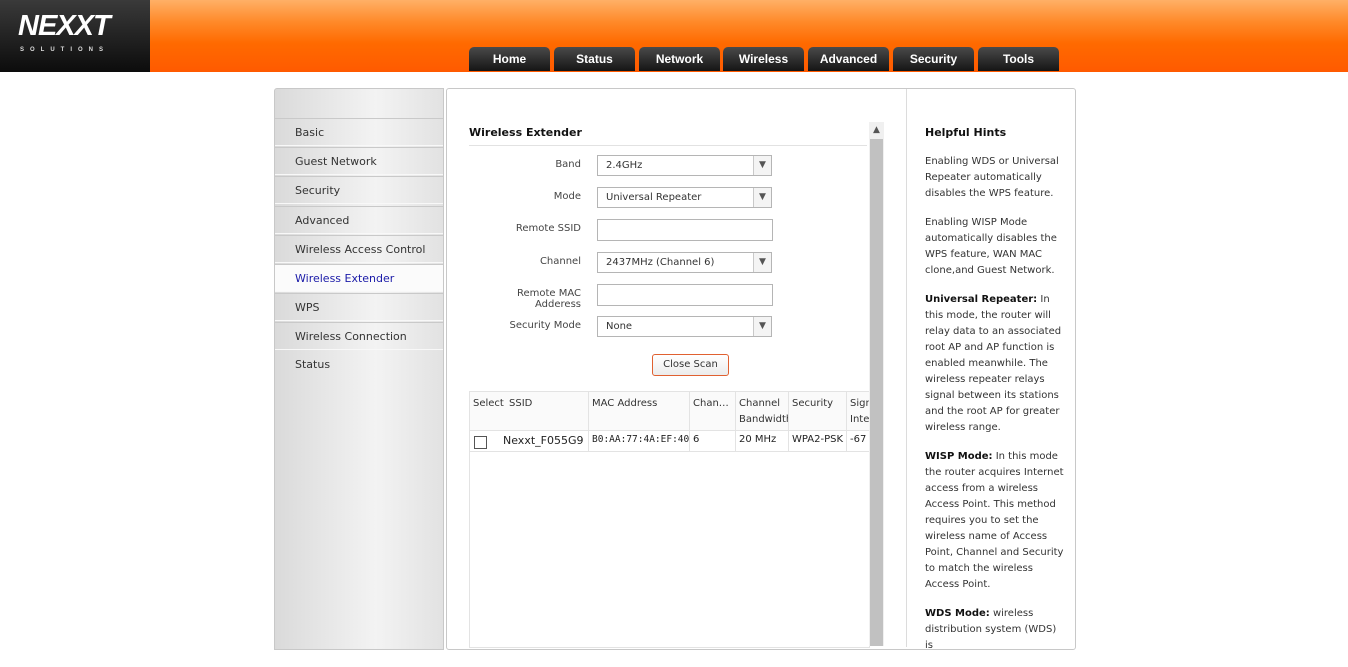 Image resolution: width=1348 pixels, height=667 pixels. What do you see at coordinates (690, 365) in the screenshot?
I see `close-scan-button: Close Scan` at bounding box center [690, 365].